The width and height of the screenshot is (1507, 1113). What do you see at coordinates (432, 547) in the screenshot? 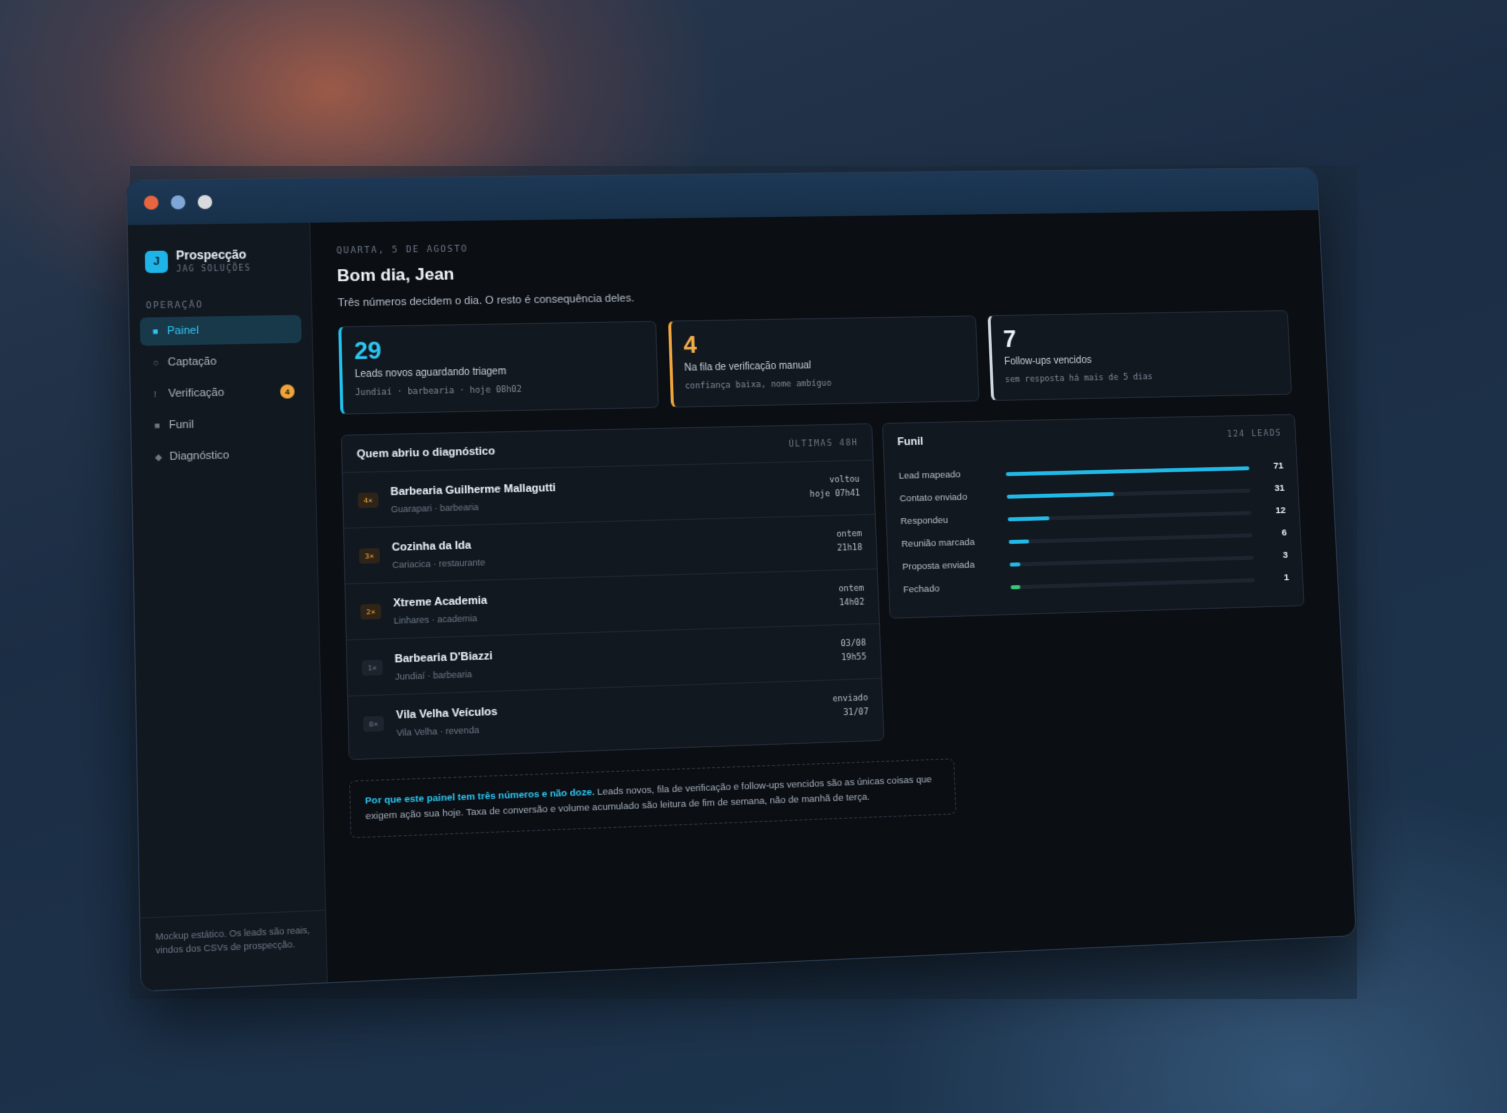
I see `lead-name: Cozinha da Ida` at bounding box center [432, 547].